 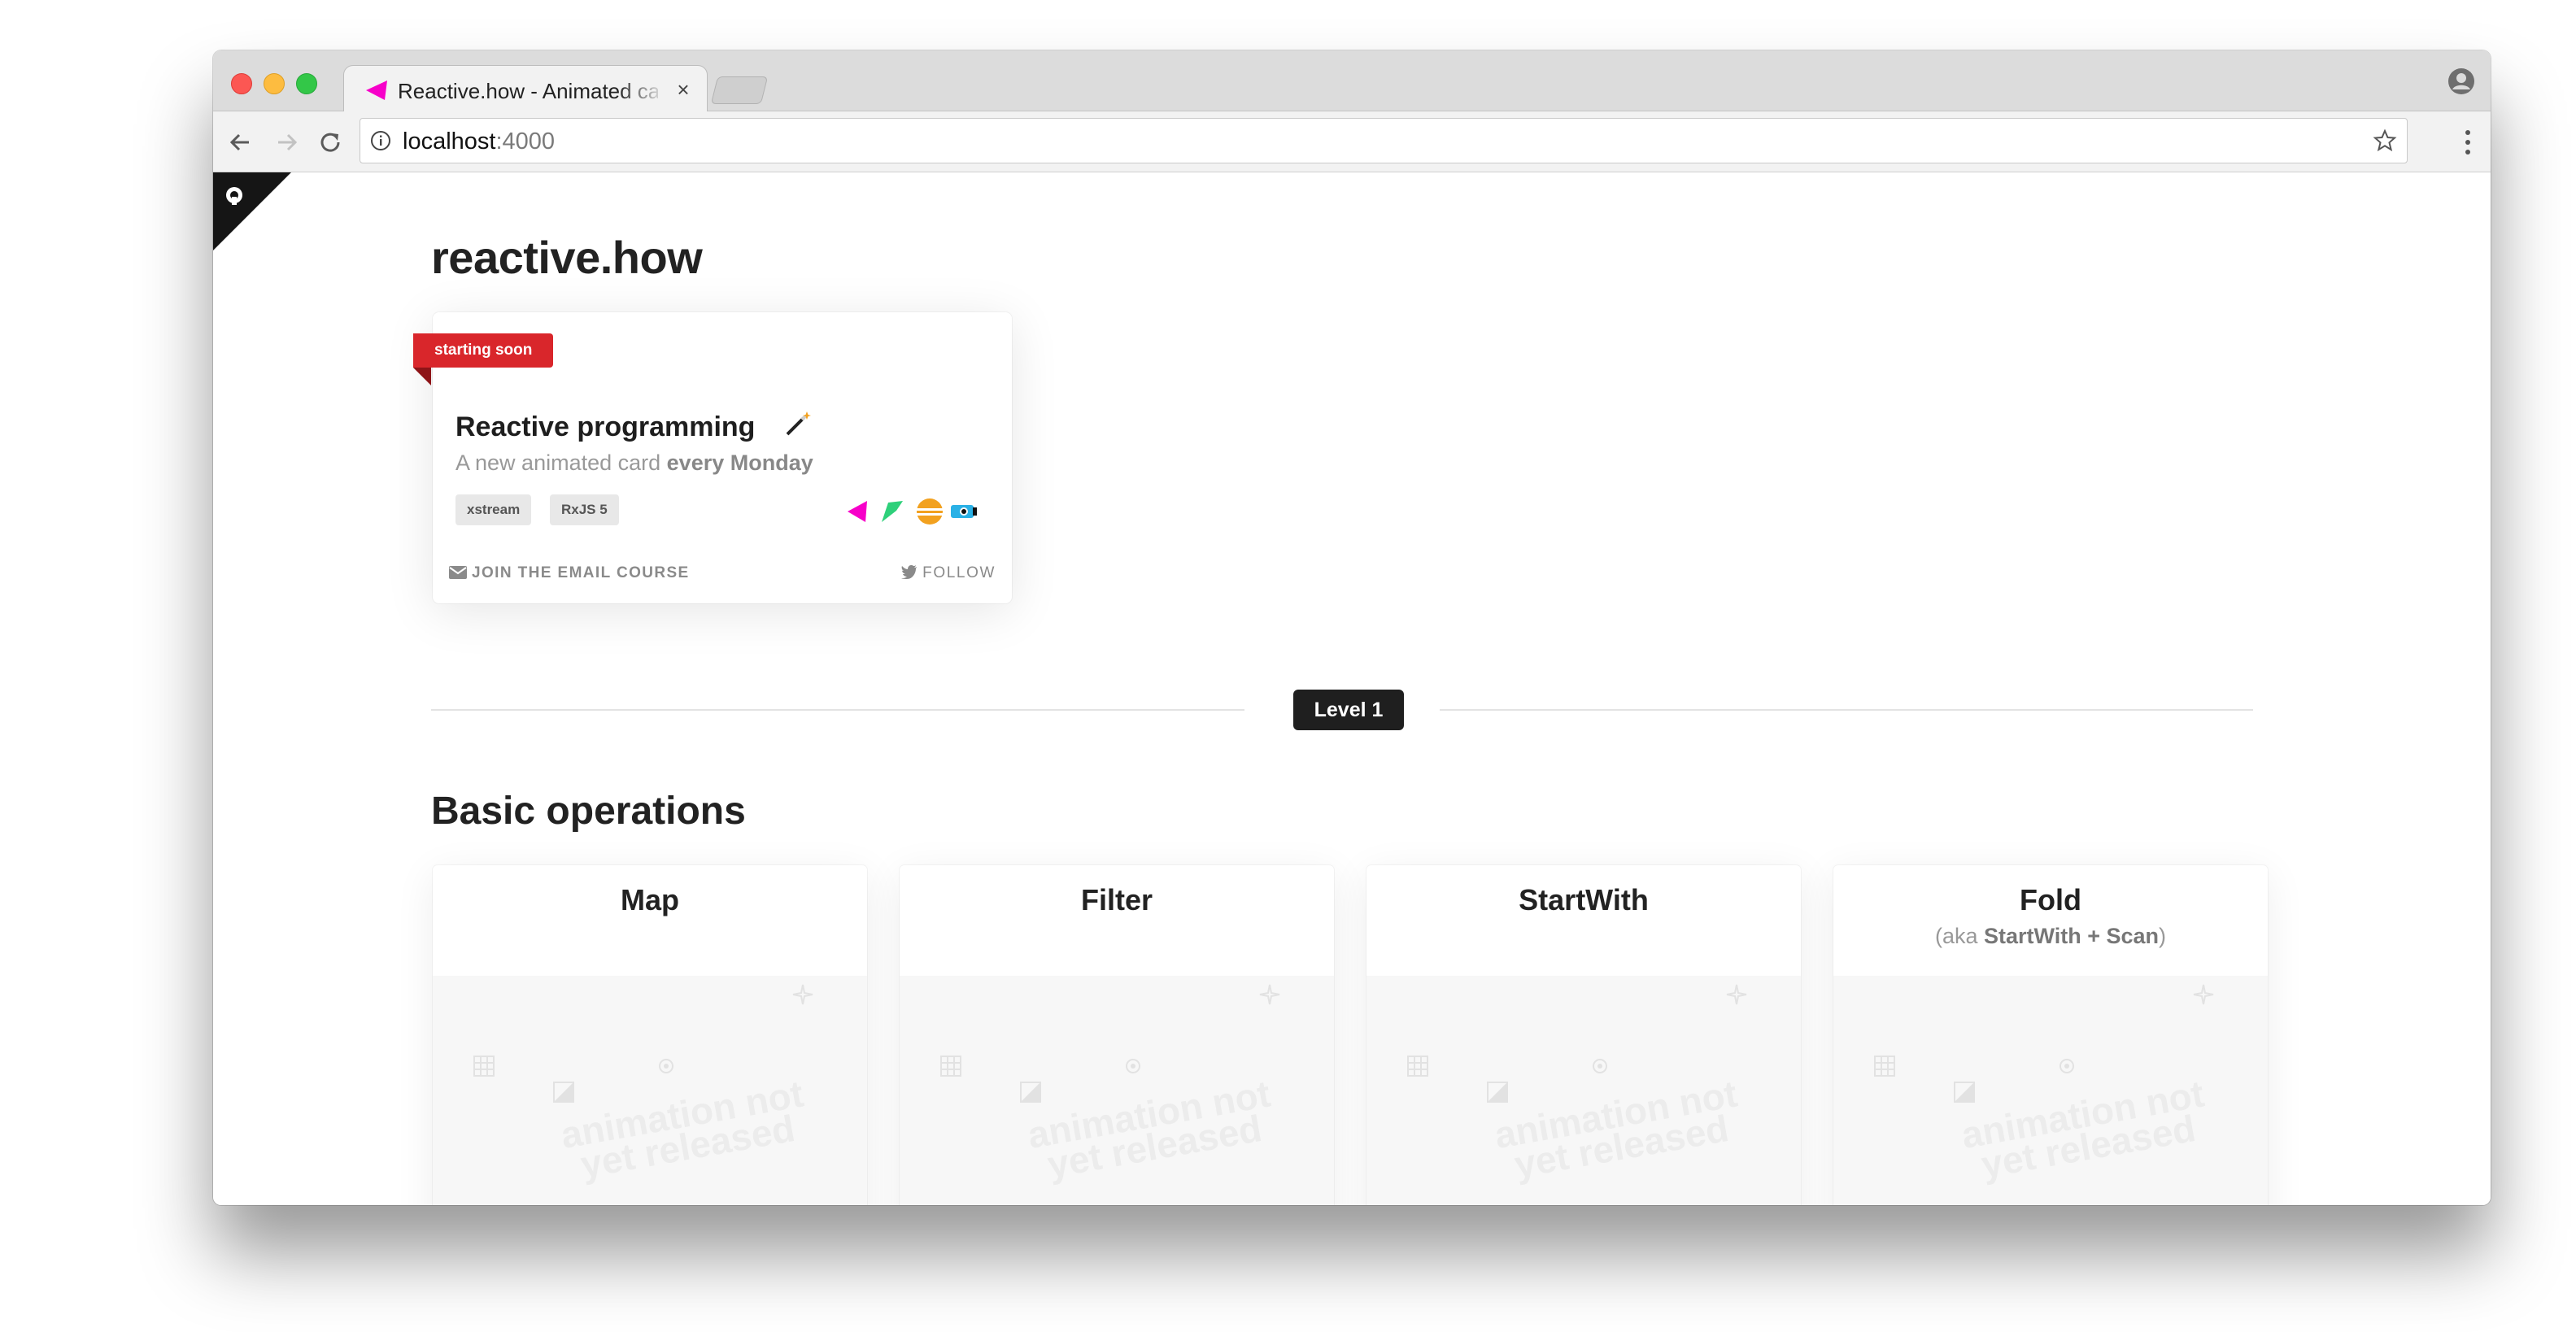 What do you see at coordinates (959, 572) in the screenshot?
I see `follow-label: FOLLOW` at bounding box center [959, 572].